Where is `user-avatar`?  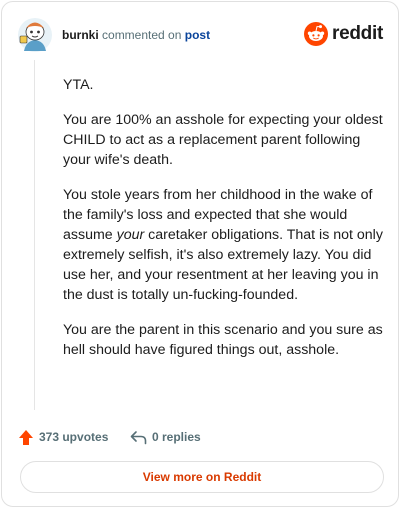 user-avatar is located at coordinates (35, 35).